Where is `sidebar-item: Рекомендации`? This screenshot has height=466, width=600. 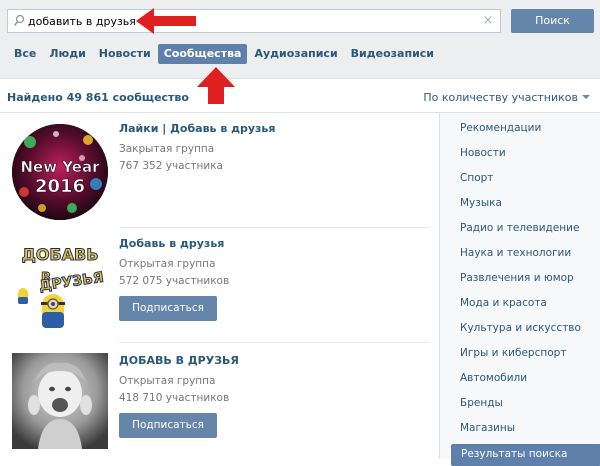
sidebar-item: Рекомендации is located at coordinates (500, 128).